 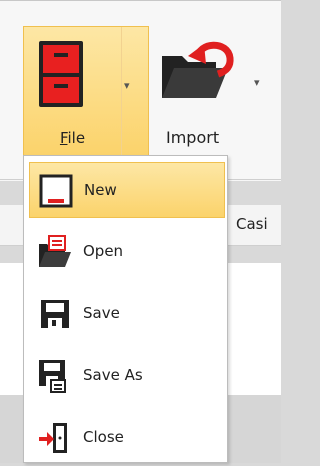 I want to click on menu-item-save-as: Save As, so click(x=127, y=376).